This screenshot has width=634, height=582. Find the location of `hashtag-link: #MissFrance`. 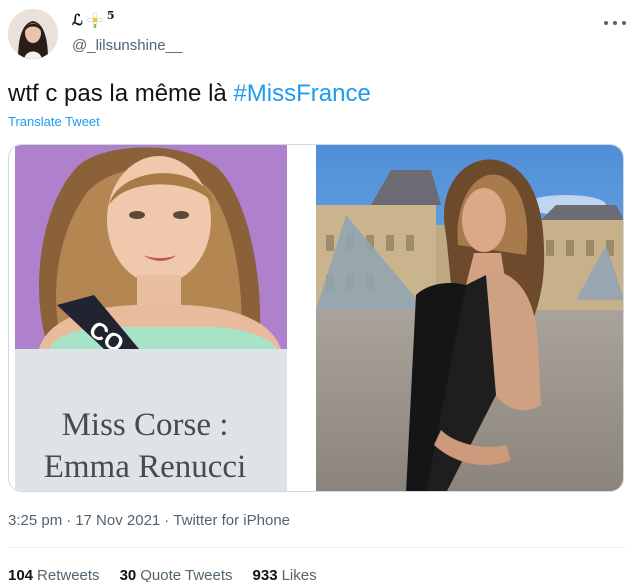

hashtag-link: #MissFrance is located at coordinates (301, 93).